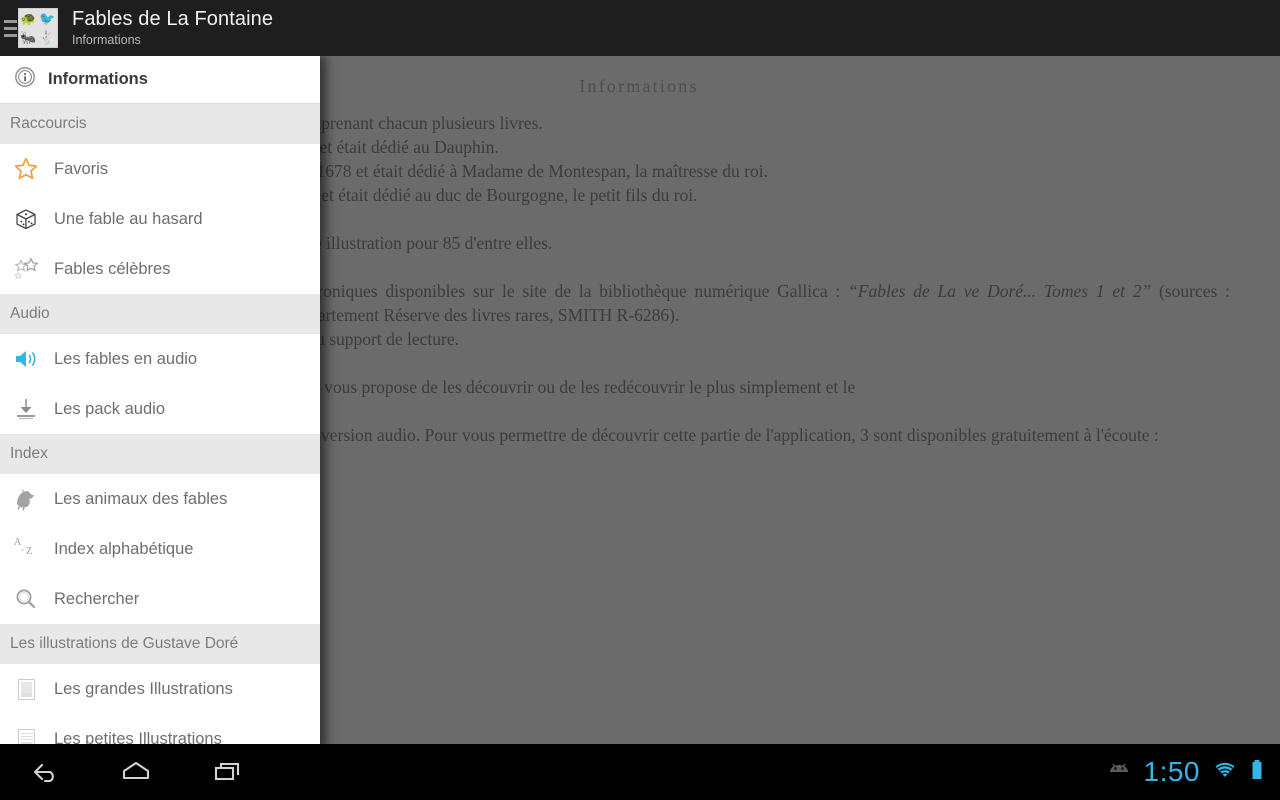 This screenshot has width=1280, height=800. I want to click on drawer-item-une-fable-au-hasard: Une fable au hasard, so click(160, 219).